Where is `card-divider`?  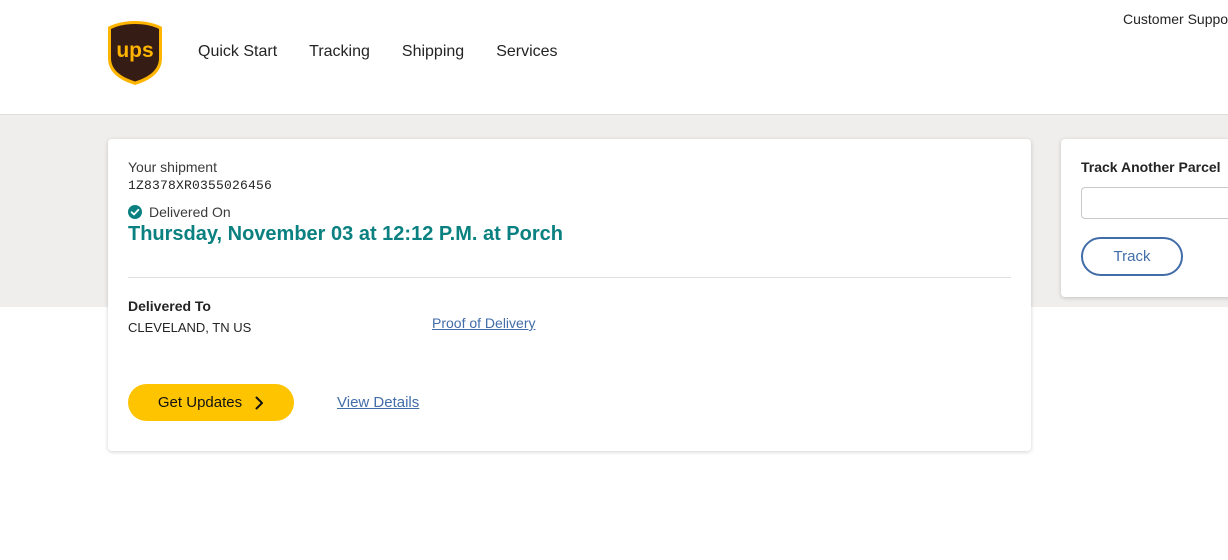
card-divider is located at coordinates (569, 277).